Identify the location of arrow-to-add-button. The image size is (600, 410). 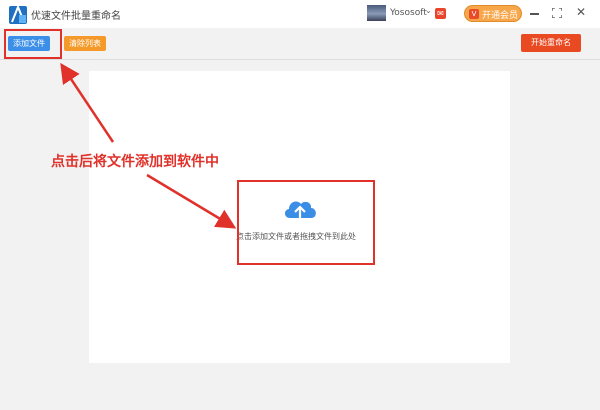
(87, 102).